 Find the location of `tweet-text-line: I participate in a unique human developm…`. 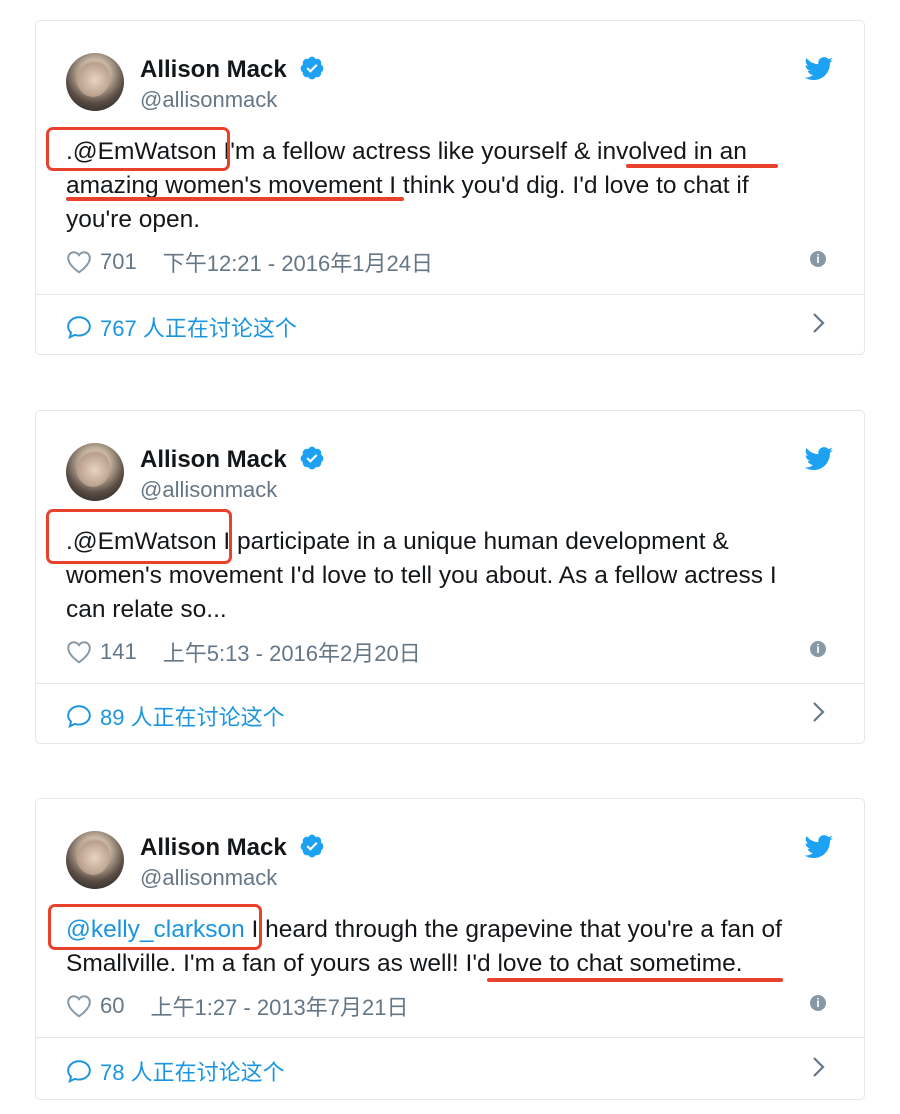

tweet-text-line: I participate in a unique human developm… is located at coordinates (472, 541).